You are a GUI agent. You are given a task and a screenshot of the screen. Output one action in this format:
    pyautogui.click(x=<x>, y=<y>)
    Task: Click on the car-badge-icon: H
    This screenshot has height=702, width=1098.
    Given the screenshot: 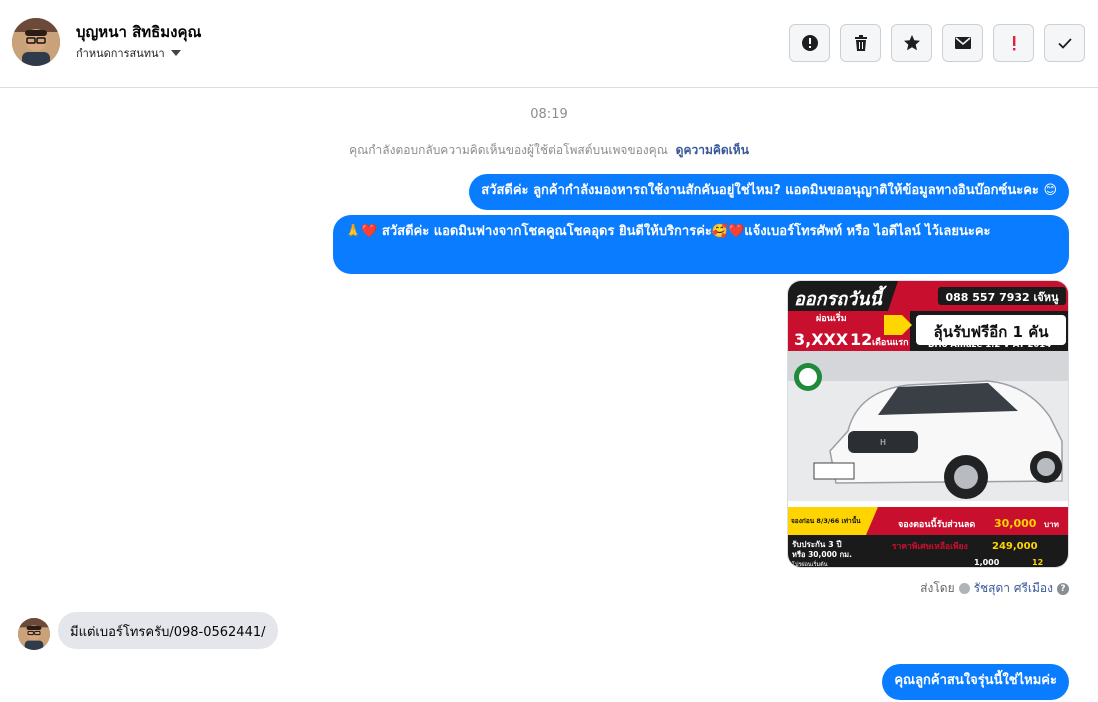 What is the action you would take?
    pyautogui.click(x=883, y=442)
    